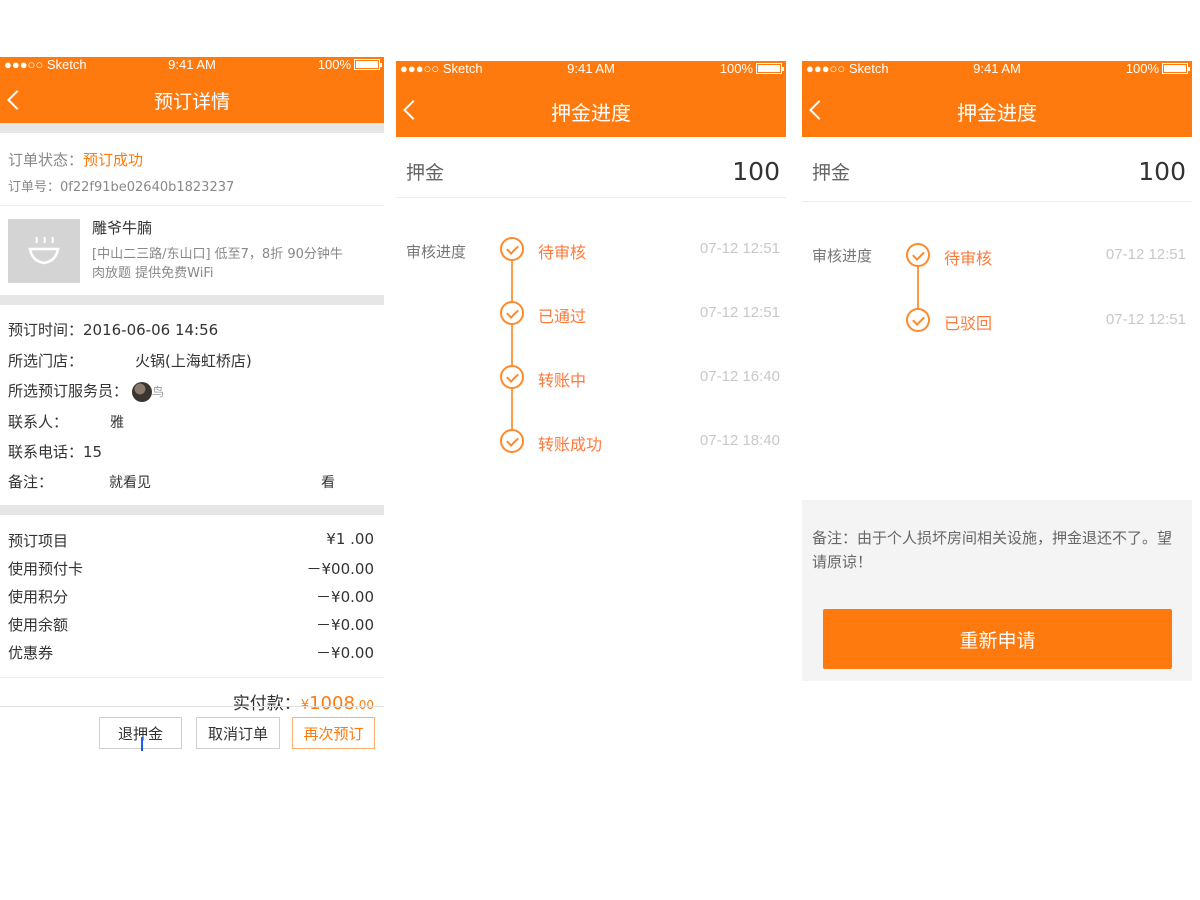 This screenshot has height=900, width=1200. What do you see at coordinates (968, 323) in the screenshot?
I see `step-label: 已驳回` at bounding box center [968, 323].